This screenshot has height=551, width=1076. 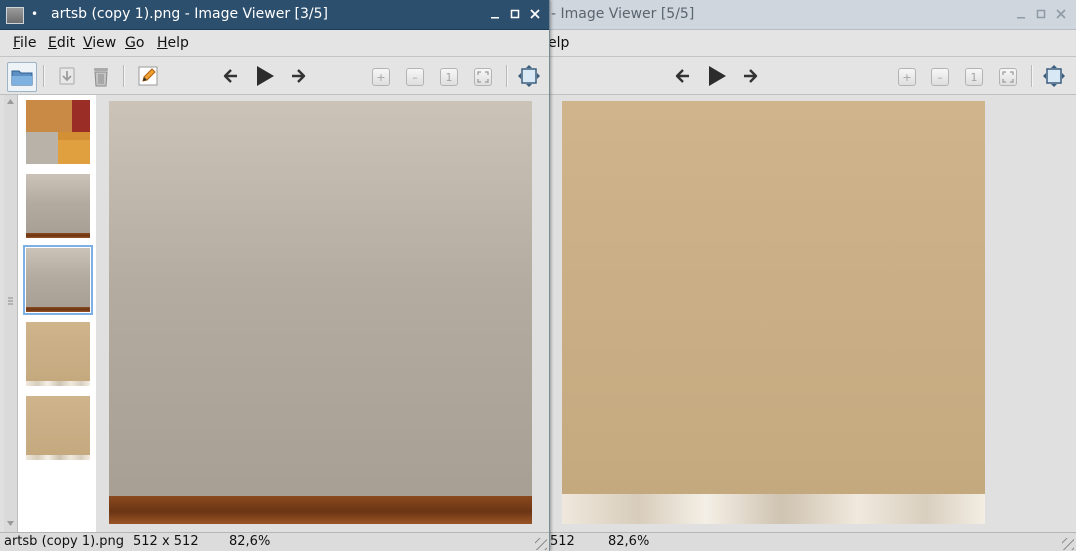 What do you see at coordinates (250, 541) in the screenshot?
I see `status-zoom: 82,6%` at bounding box center [250, 541].